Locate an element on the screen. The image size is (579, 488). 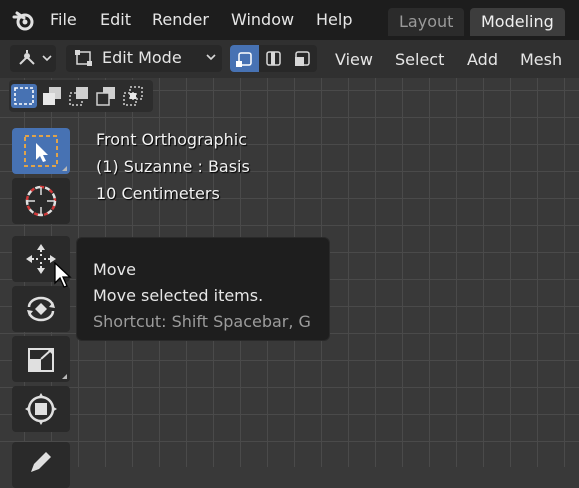
select-mode-group is located at coordinates (273, 58).